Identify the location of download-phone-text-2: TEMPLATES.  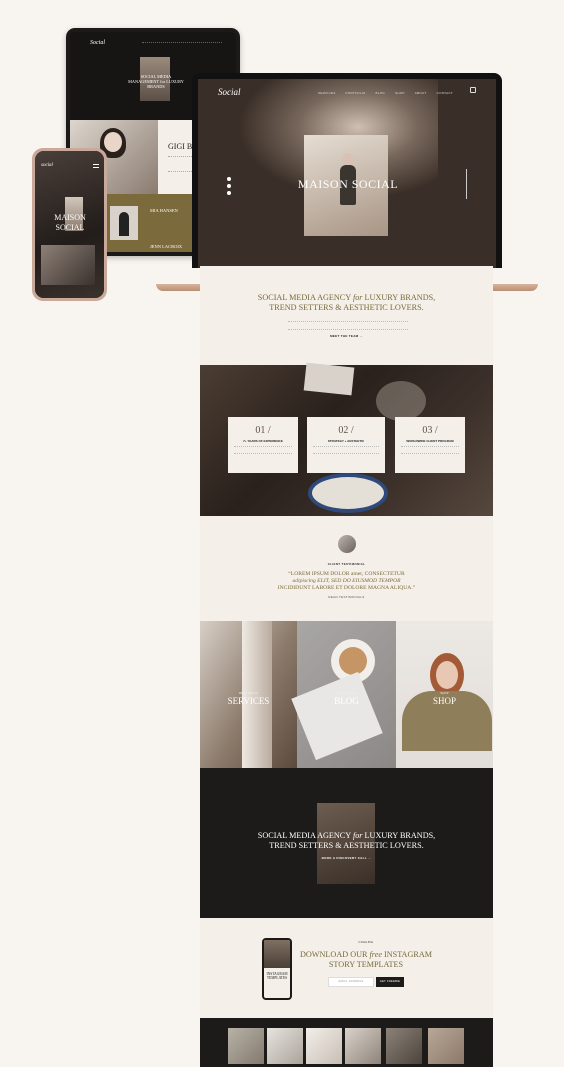
(277, 978).